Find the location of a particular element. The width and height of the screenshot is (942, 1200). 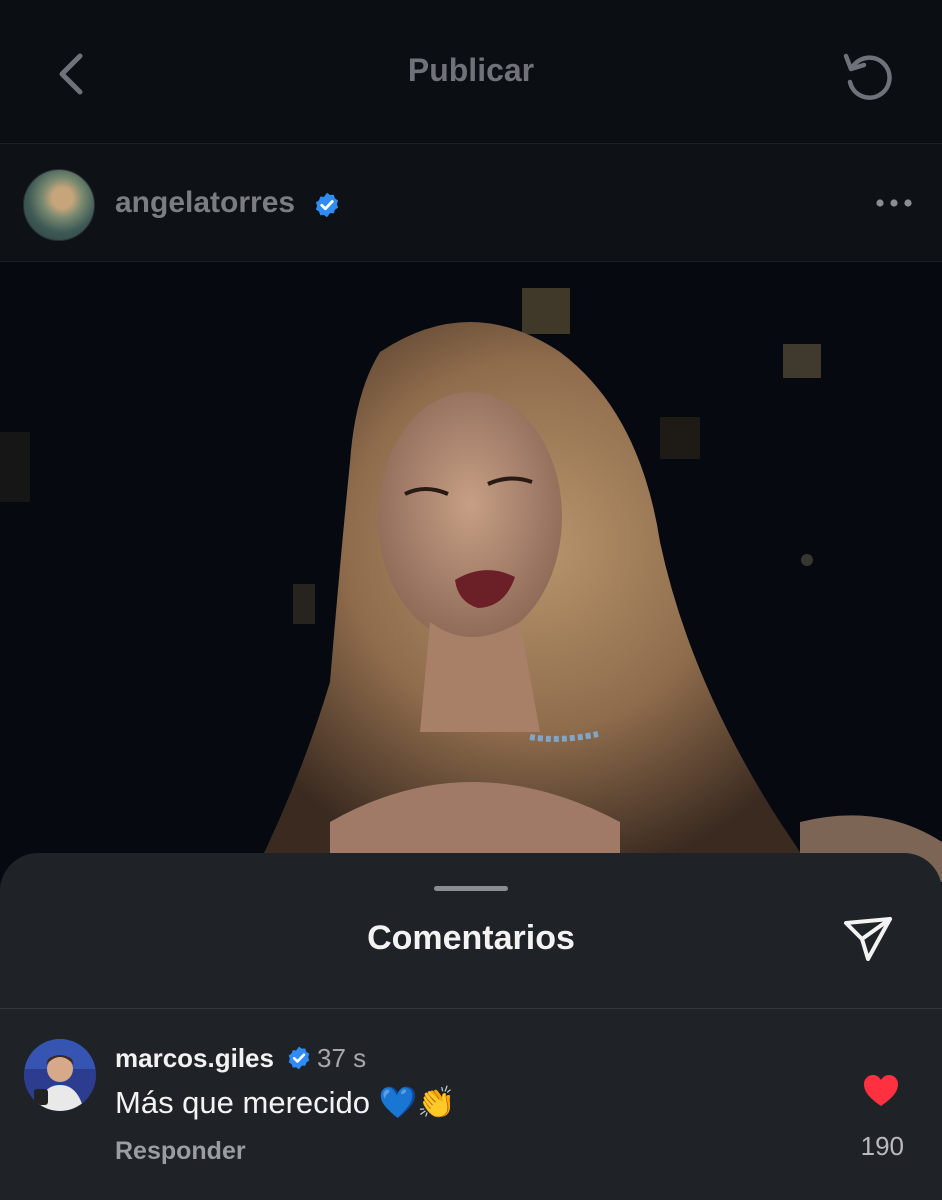

author-username: angelatorres is located at coordinates (205, 203).